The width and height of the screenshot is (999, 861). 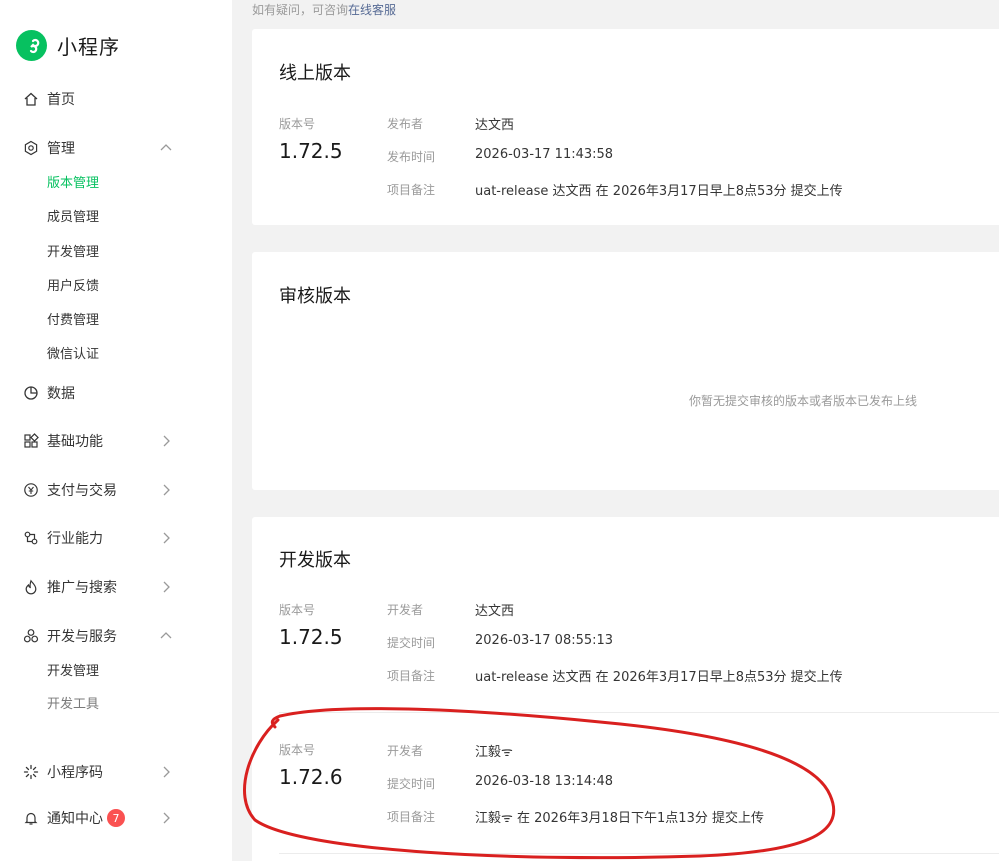 I want to click on nav-notify: 通知中心 7, so click(x=117, y=818).